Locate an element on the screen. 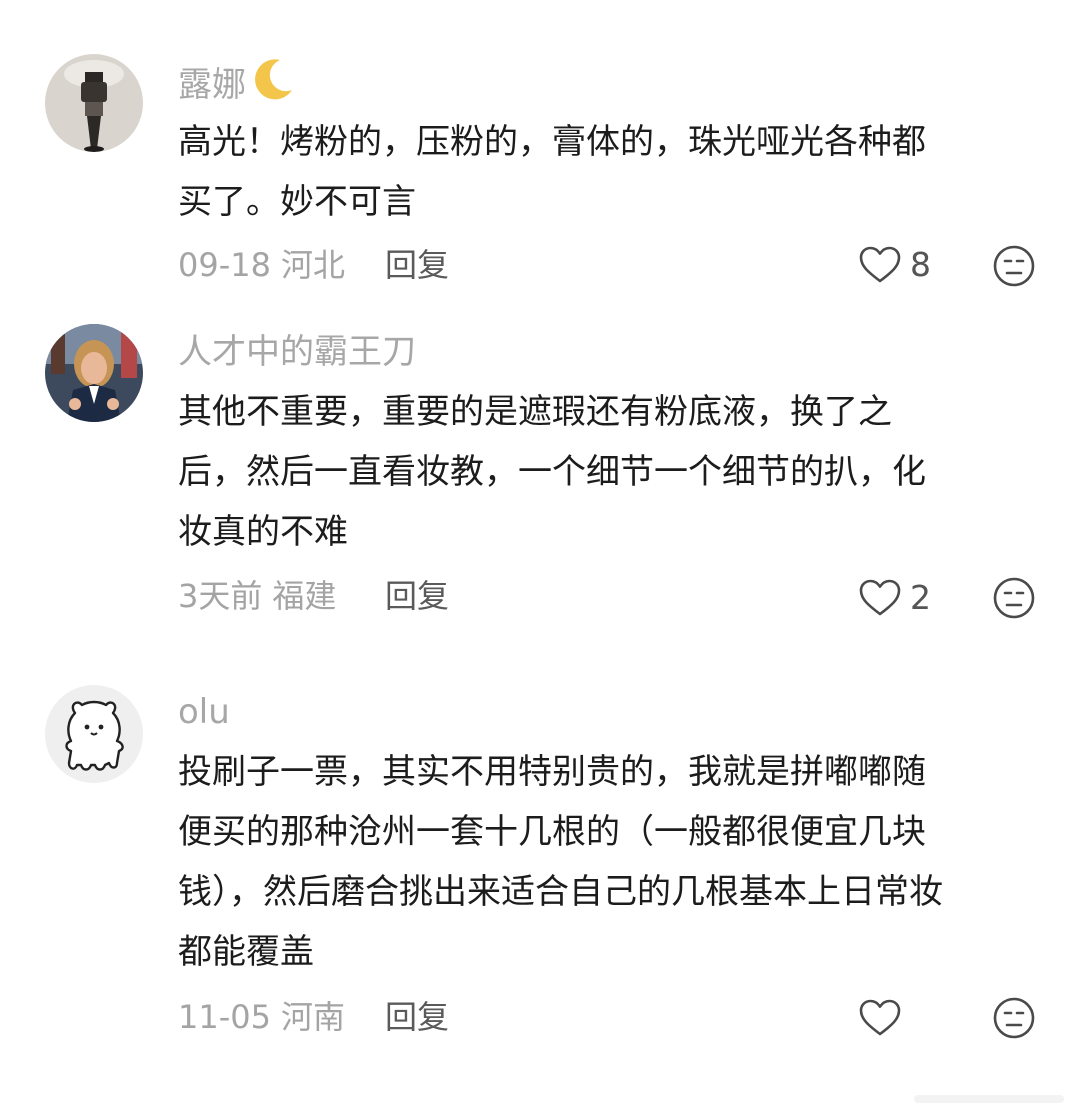 This screenshot has height=1116, width=1080. comment-date: 3天前 is located at coordinates (220, 596).